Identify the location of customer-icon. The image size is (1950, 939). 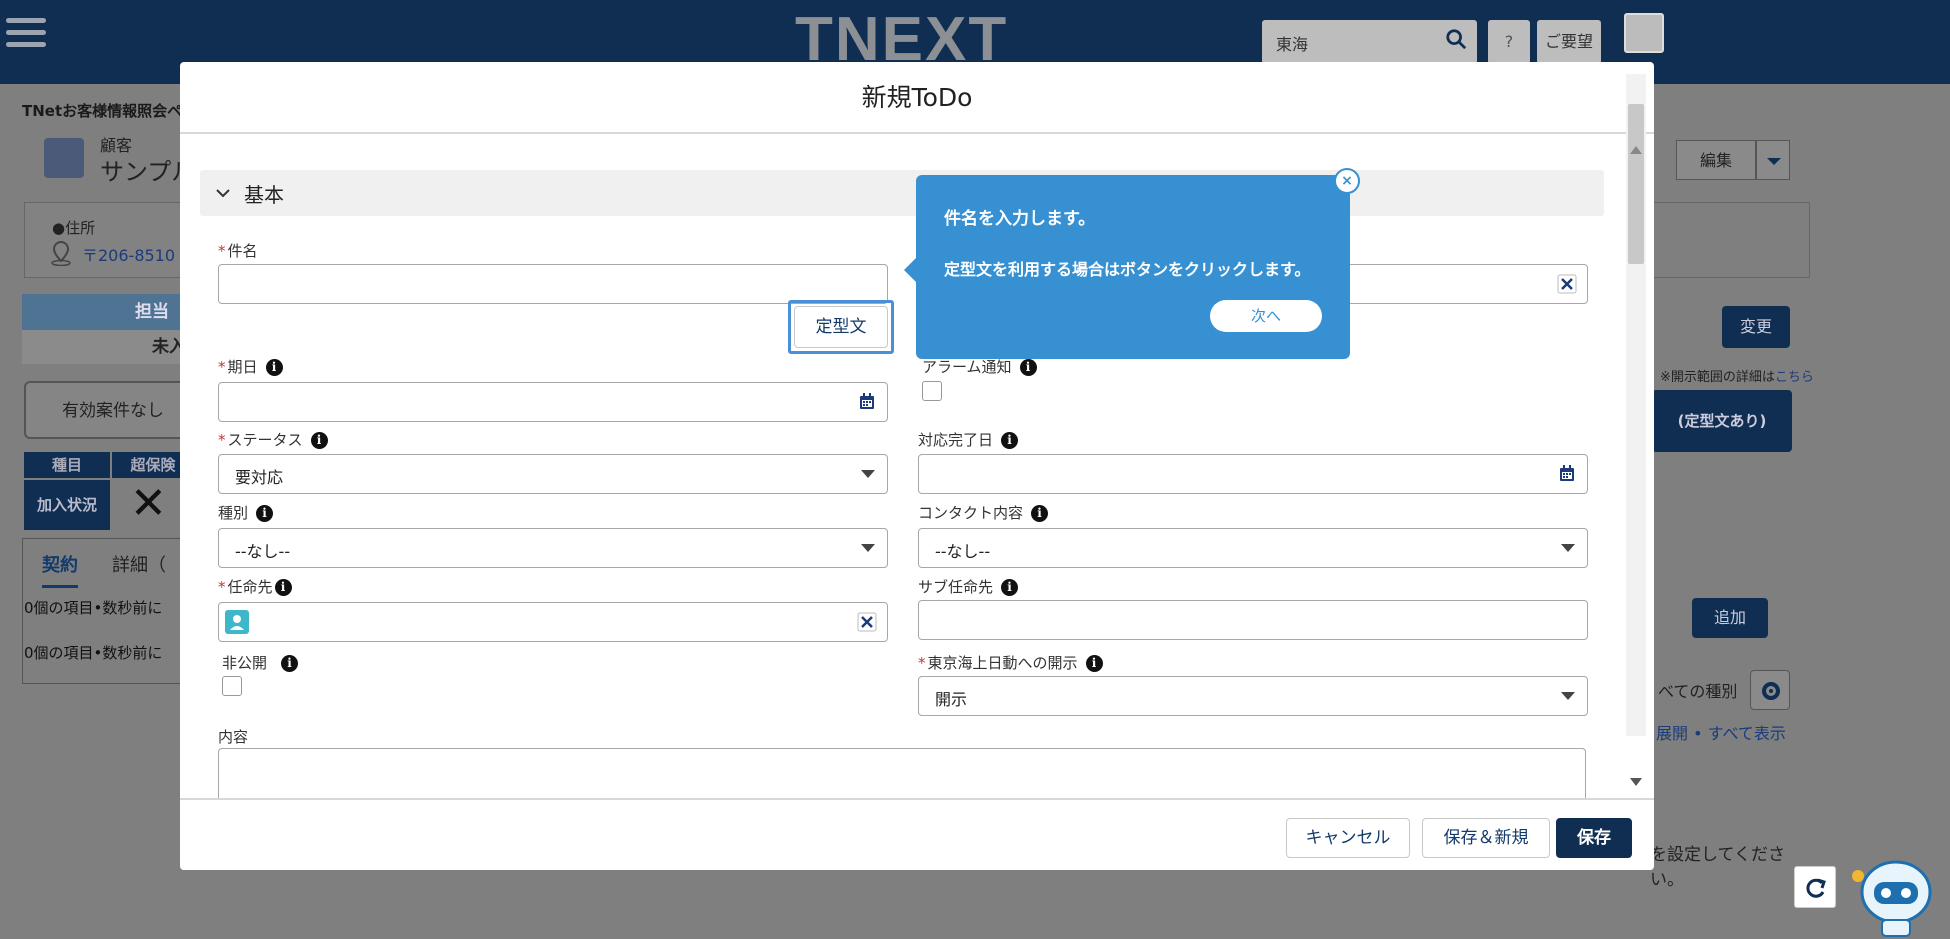
(64, 158).